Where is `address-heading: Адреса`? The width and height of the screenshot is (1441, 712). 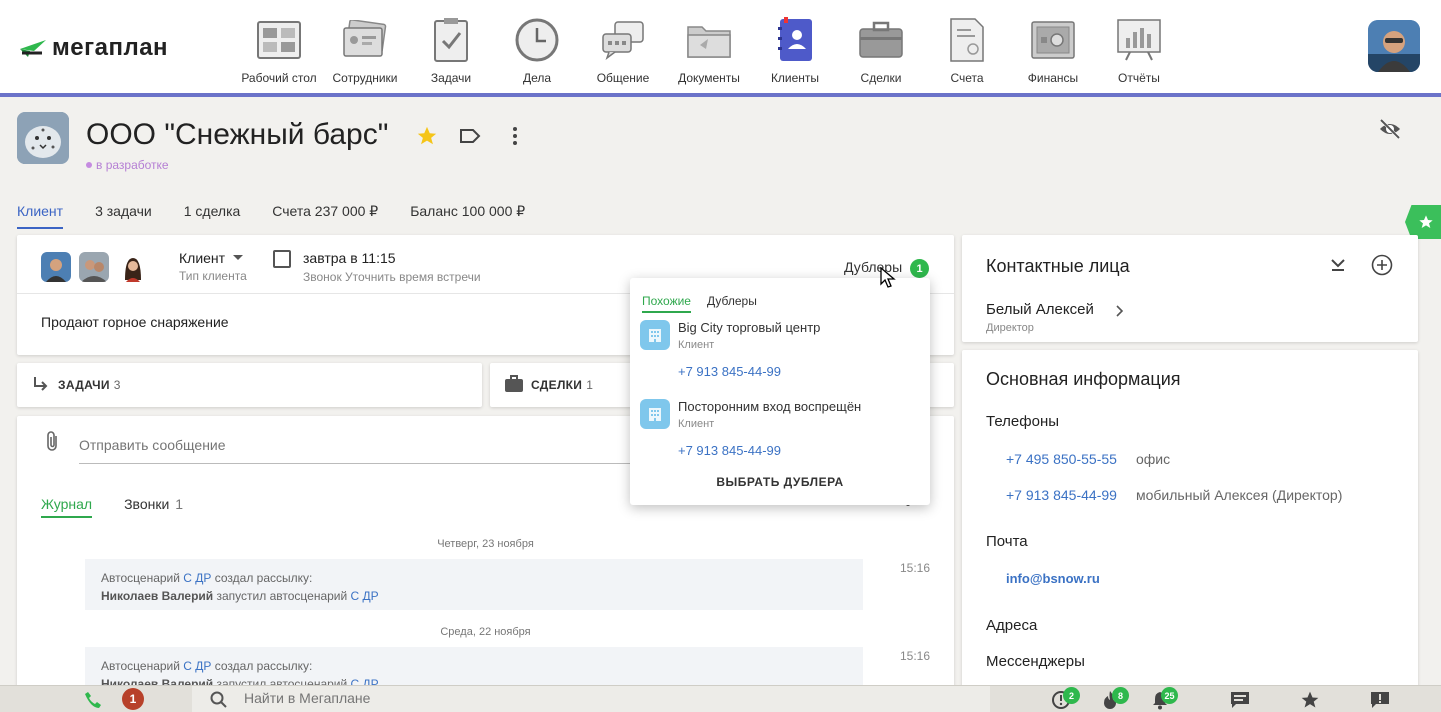 address-heading: Адреса is located at coordinates (1012, 625).